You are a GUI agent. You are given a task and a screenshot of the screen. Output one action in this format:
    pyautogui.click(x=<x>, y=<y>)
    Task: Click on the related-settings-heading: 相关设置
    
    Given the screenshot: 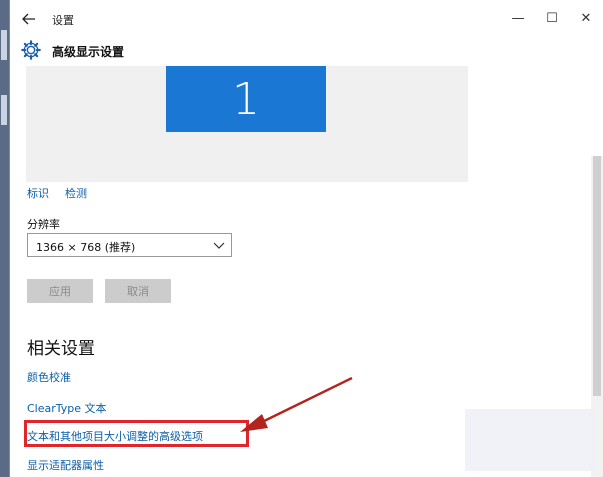 What is the action you would take?
    pyautogui.click(x=61, y=349)
    